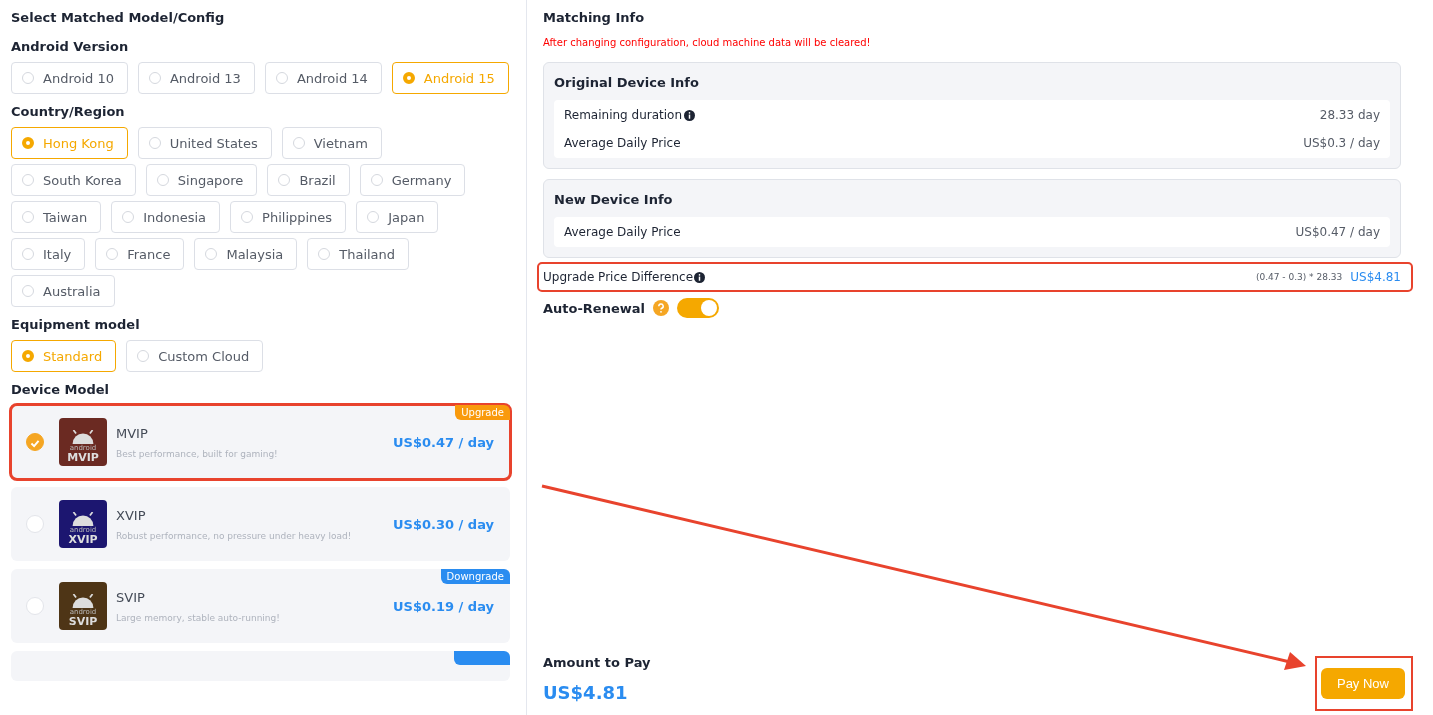 This screenshot has height=715, width=1433. Describe the element at coordinates (63, 291) in the screenshot. I see `radio-option: Australia` at that location.